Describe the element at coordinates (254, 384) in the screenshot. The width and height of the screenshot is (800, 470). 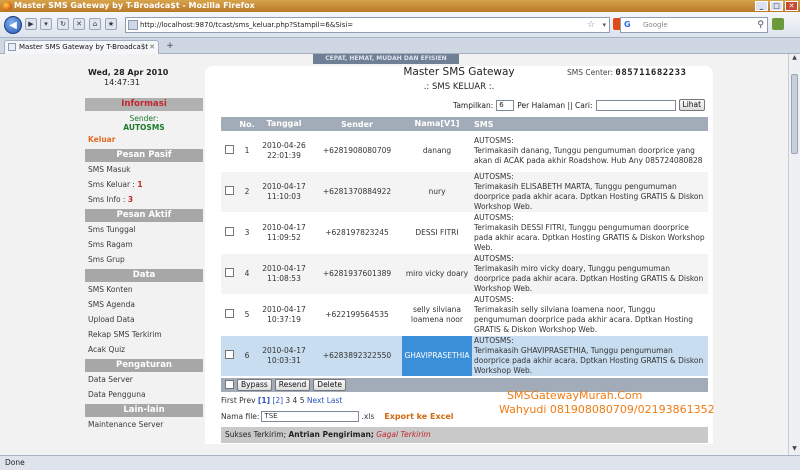
I see `bypass-button: Bypass` at that location.